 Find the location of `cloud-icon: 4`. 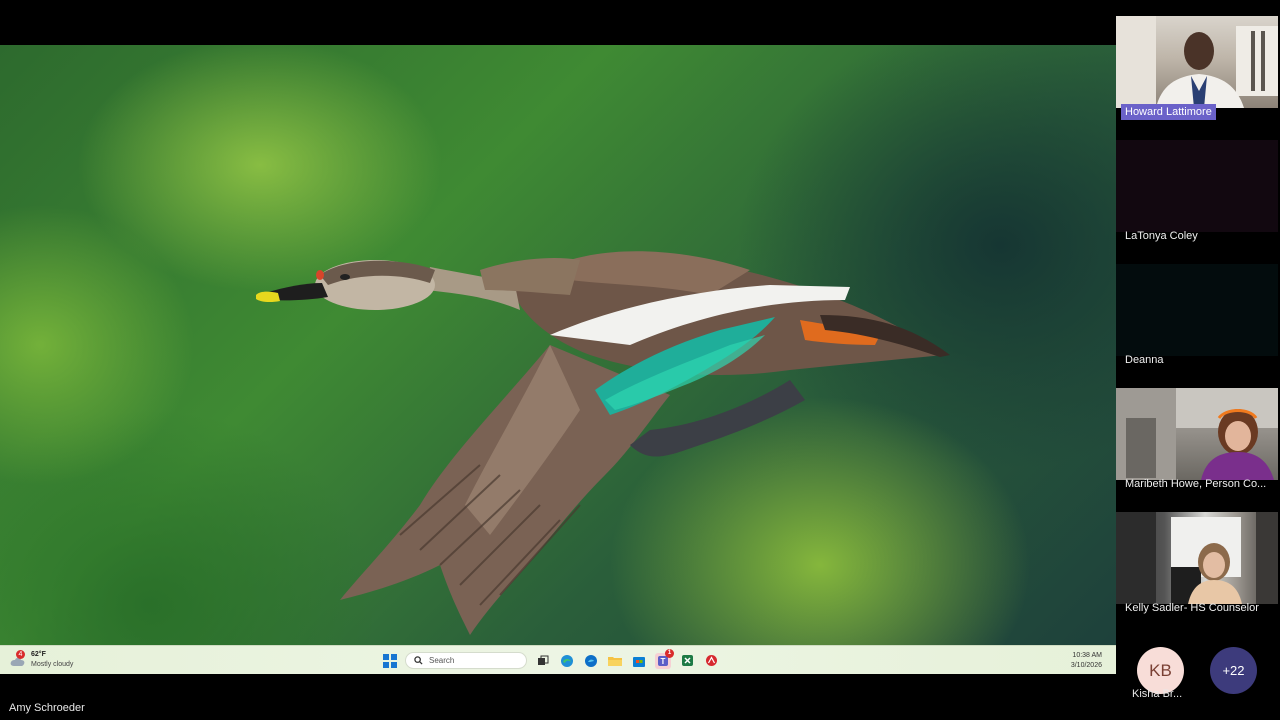

cloud-icon: 4 is located at coordinates (18, 658).